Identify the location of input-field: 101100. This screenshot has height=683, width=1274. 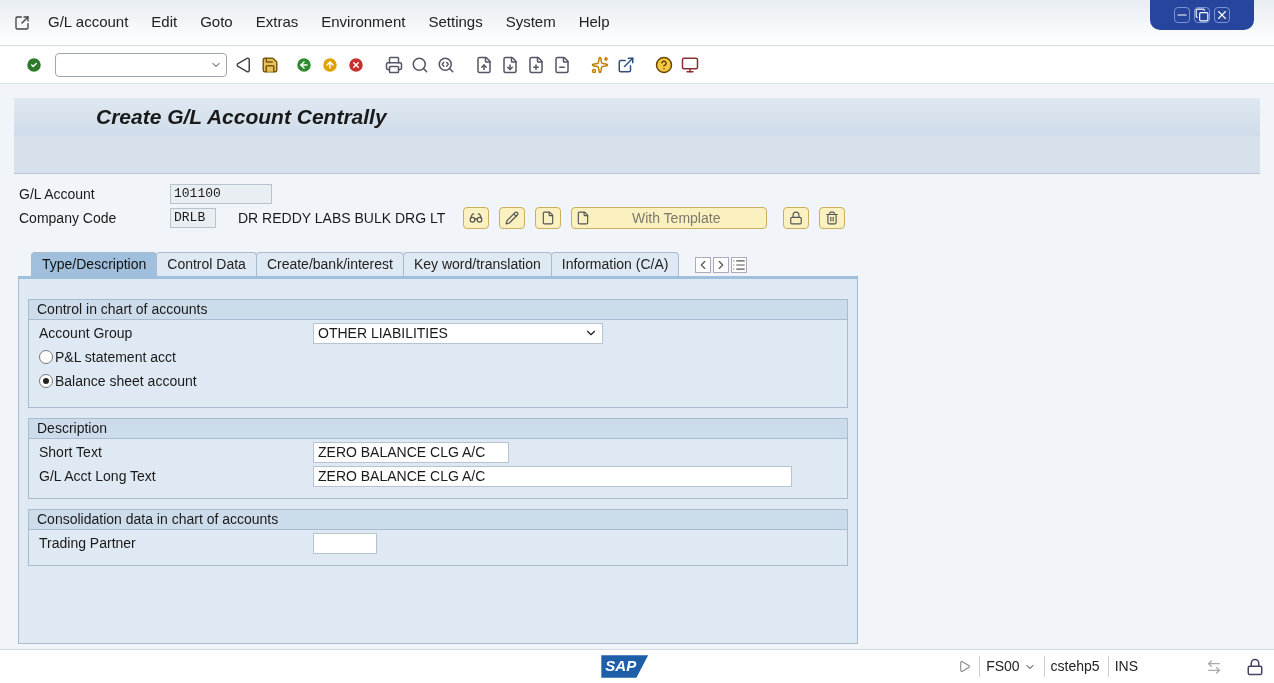
(221, 194).